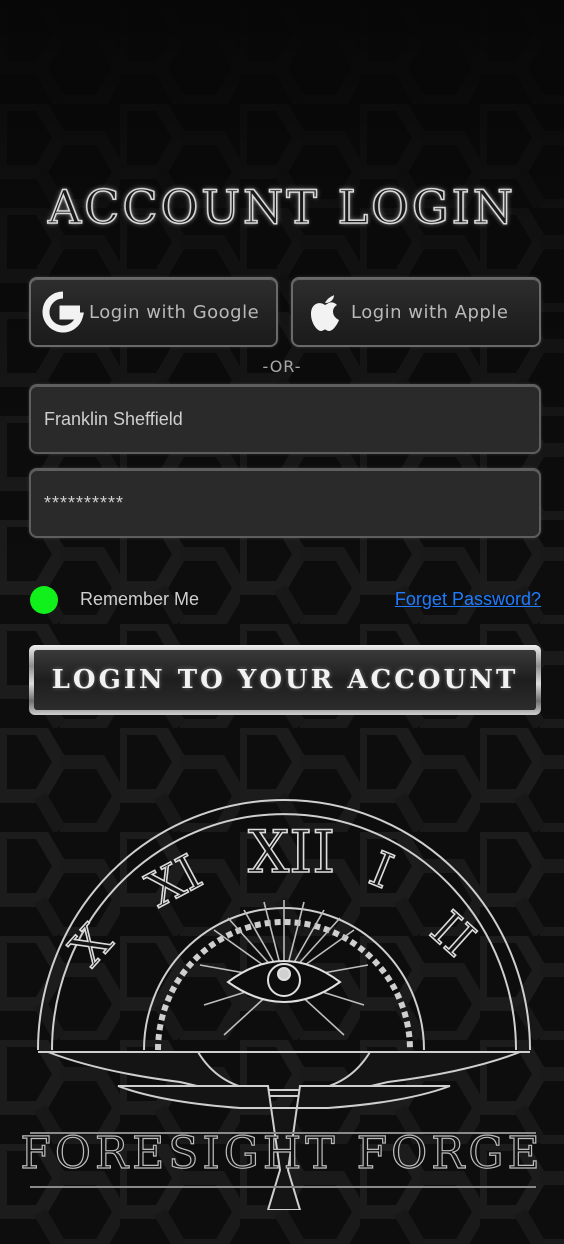 Image resolution: width=564 pixels, height=1244 pixels. Describe the element at coordinates (285, 419) in the screenshot. I see `username-field` at that location.